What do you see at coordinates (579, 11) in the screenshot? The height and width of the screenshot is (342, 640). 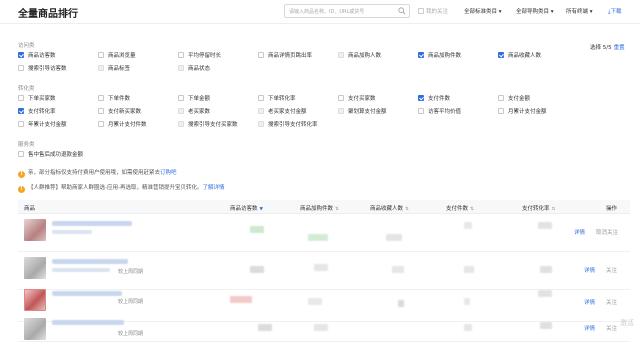 I see `terminal-select: 所有终端 ▾` at bounding box center [579, 11].